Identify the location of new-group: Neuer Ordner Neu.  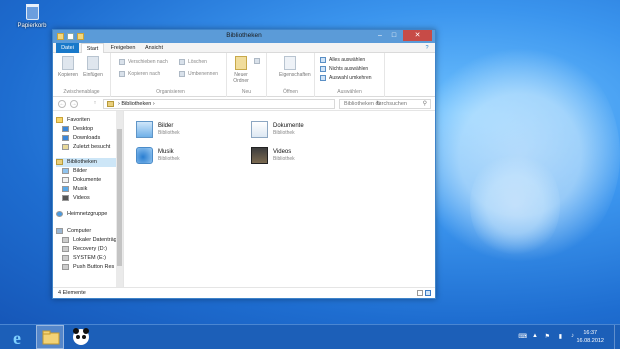
(247, 75).